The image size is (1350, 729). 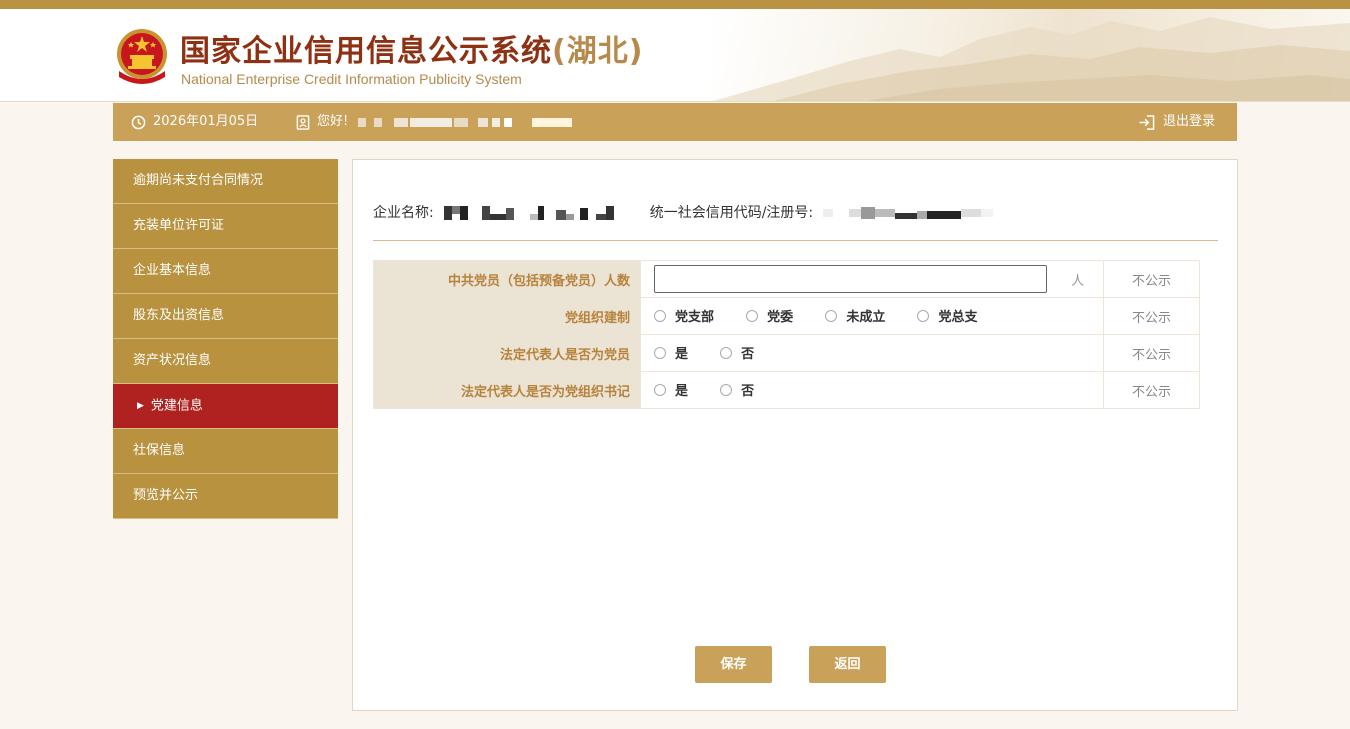 What do you see at coordinates (225, 271) in the screenshot?
I see `sidebar-item-basic-info: 企业基本信息` at bounding box center [225, 271].